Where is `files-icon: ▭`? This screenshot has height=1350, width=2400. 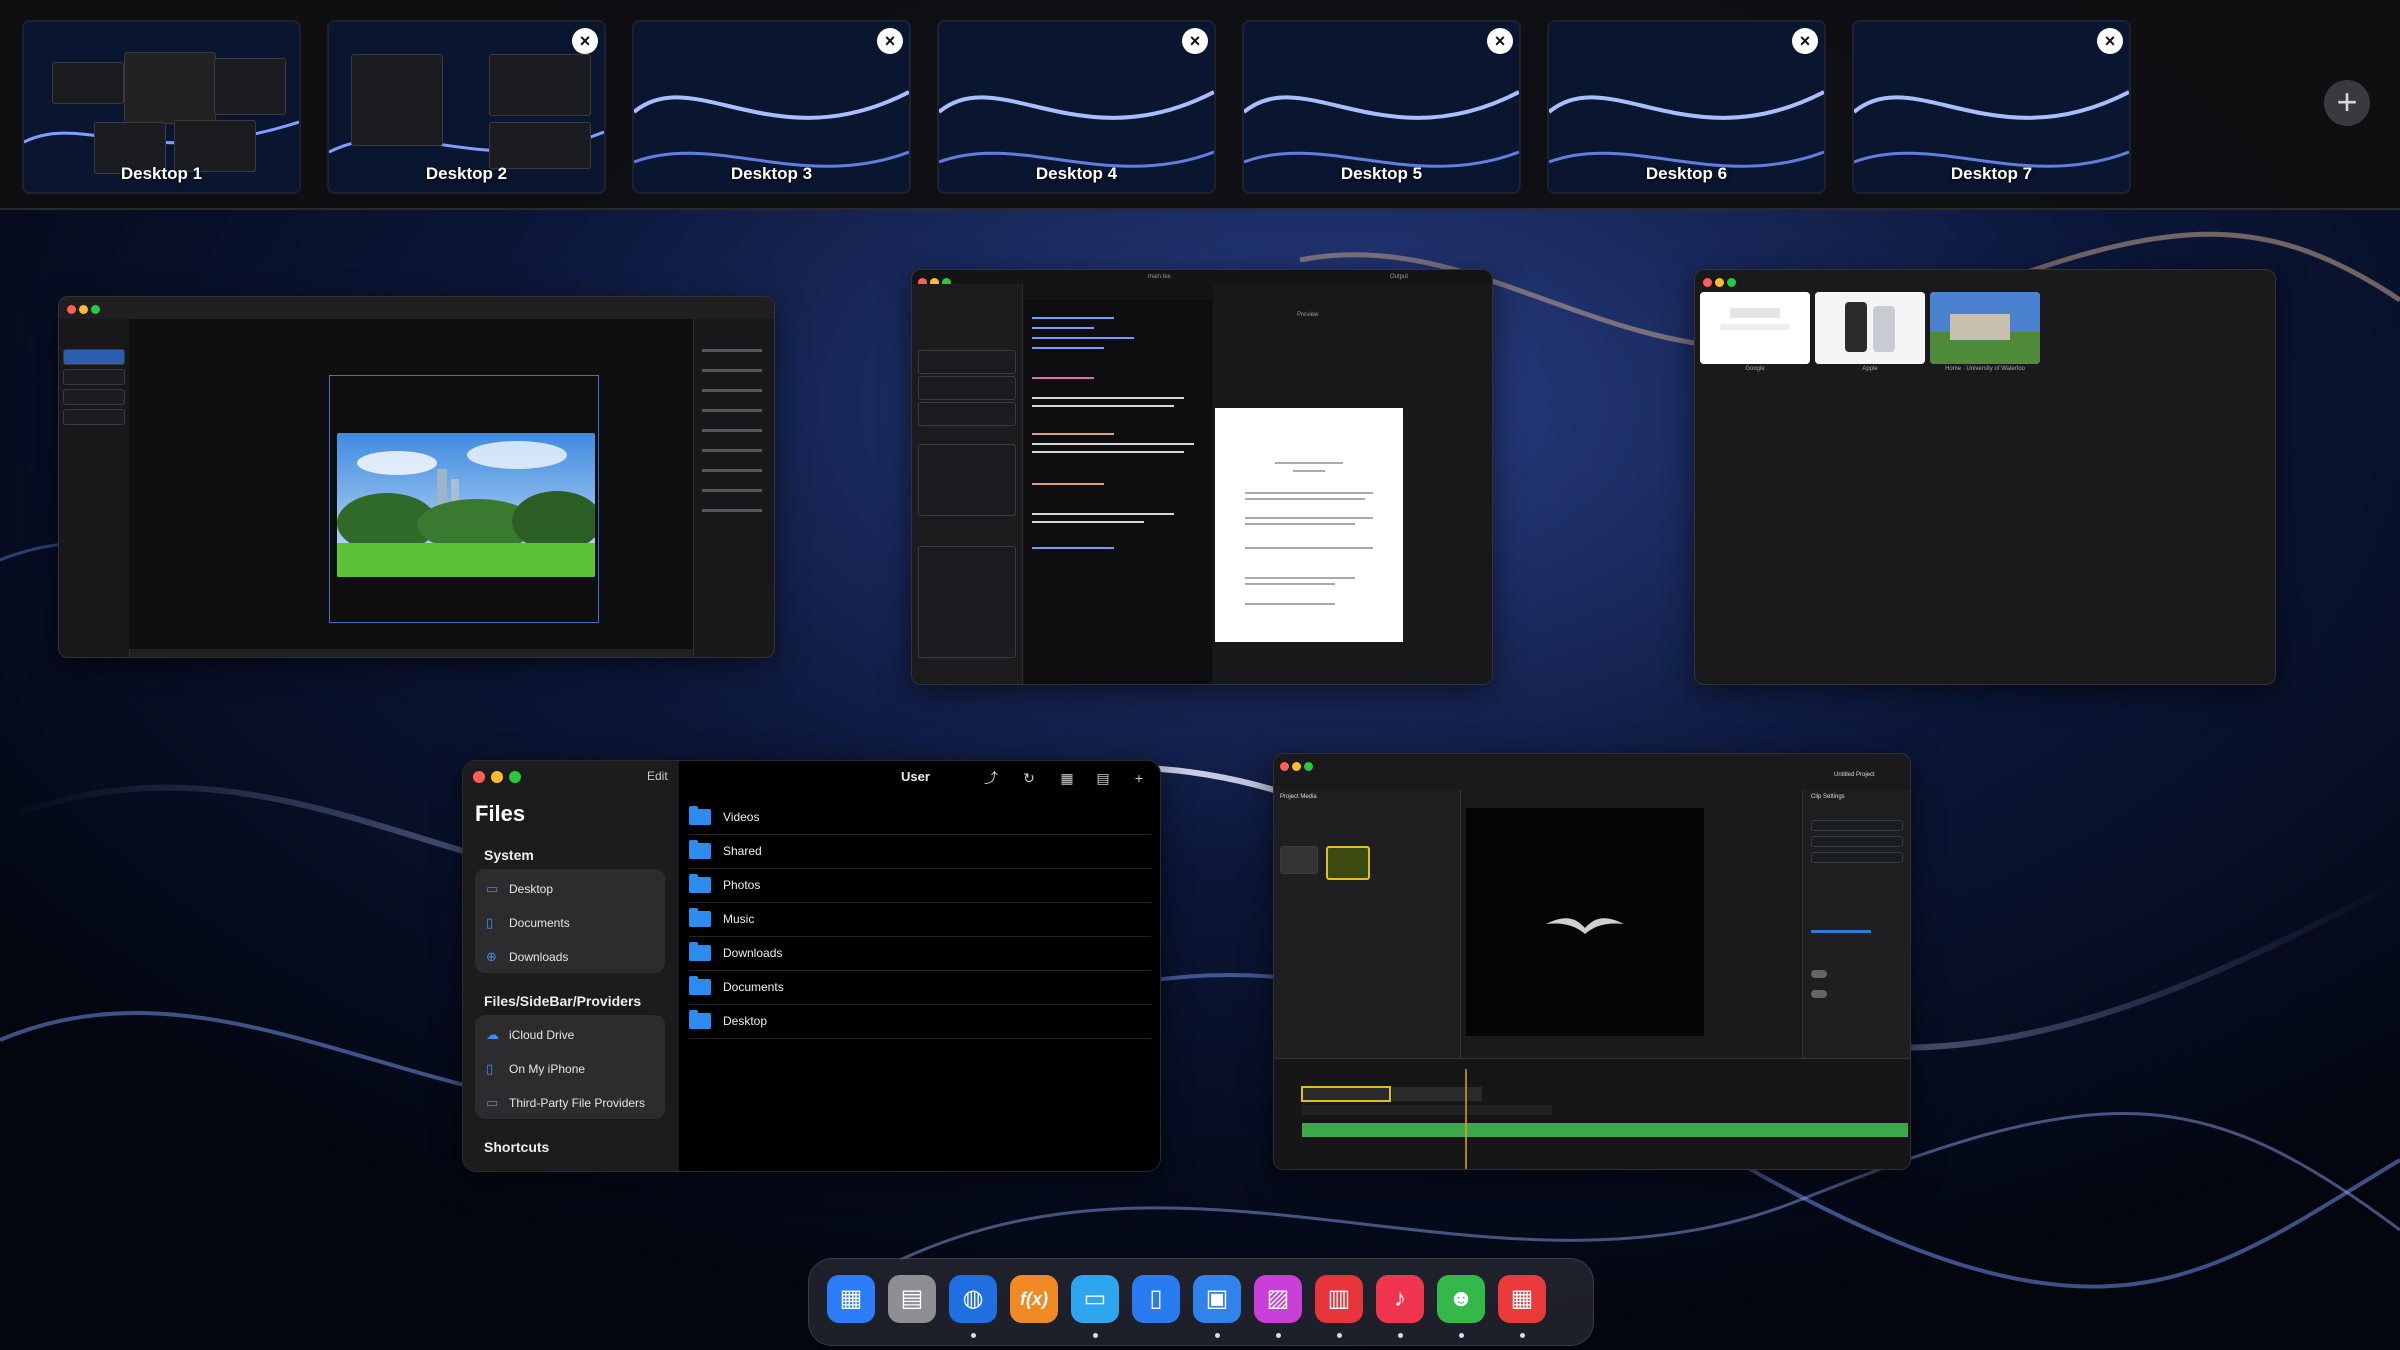 files-icon: ▭ is located at coordinates (1095, 1299).